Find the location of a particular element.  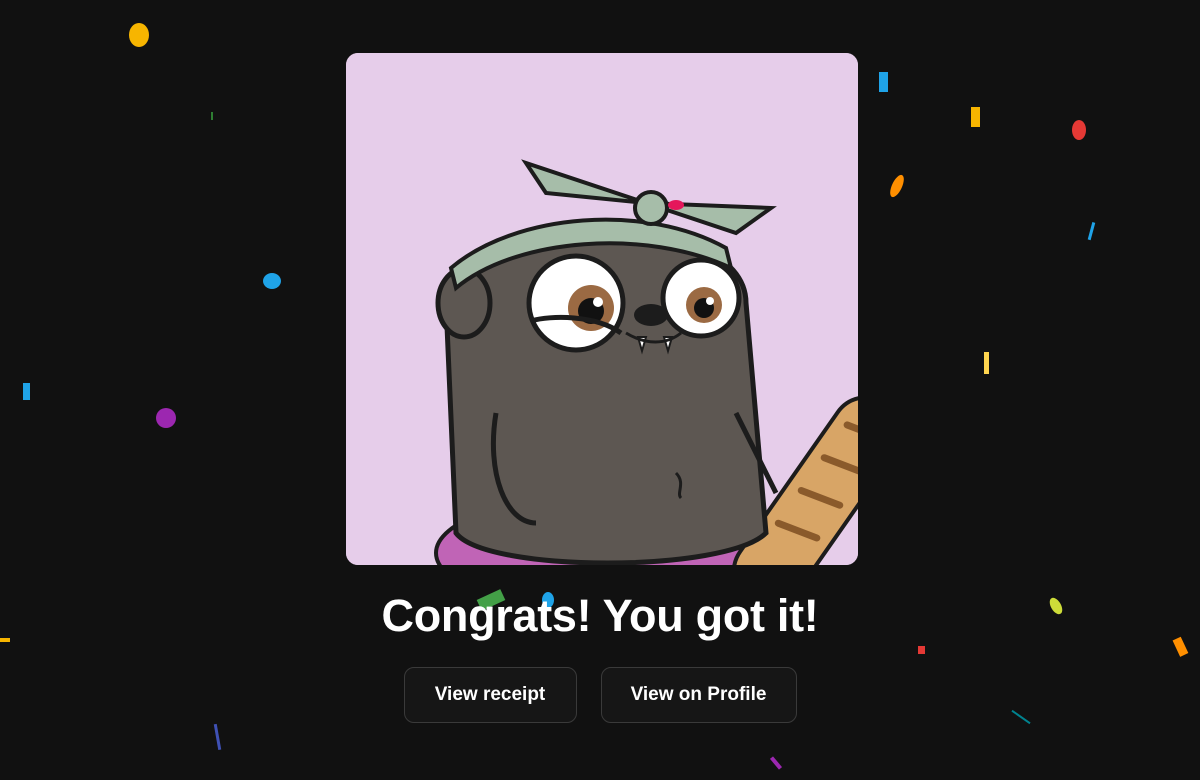

action-buttons: View receipt View on Profile is located at coordinates (600, 695).